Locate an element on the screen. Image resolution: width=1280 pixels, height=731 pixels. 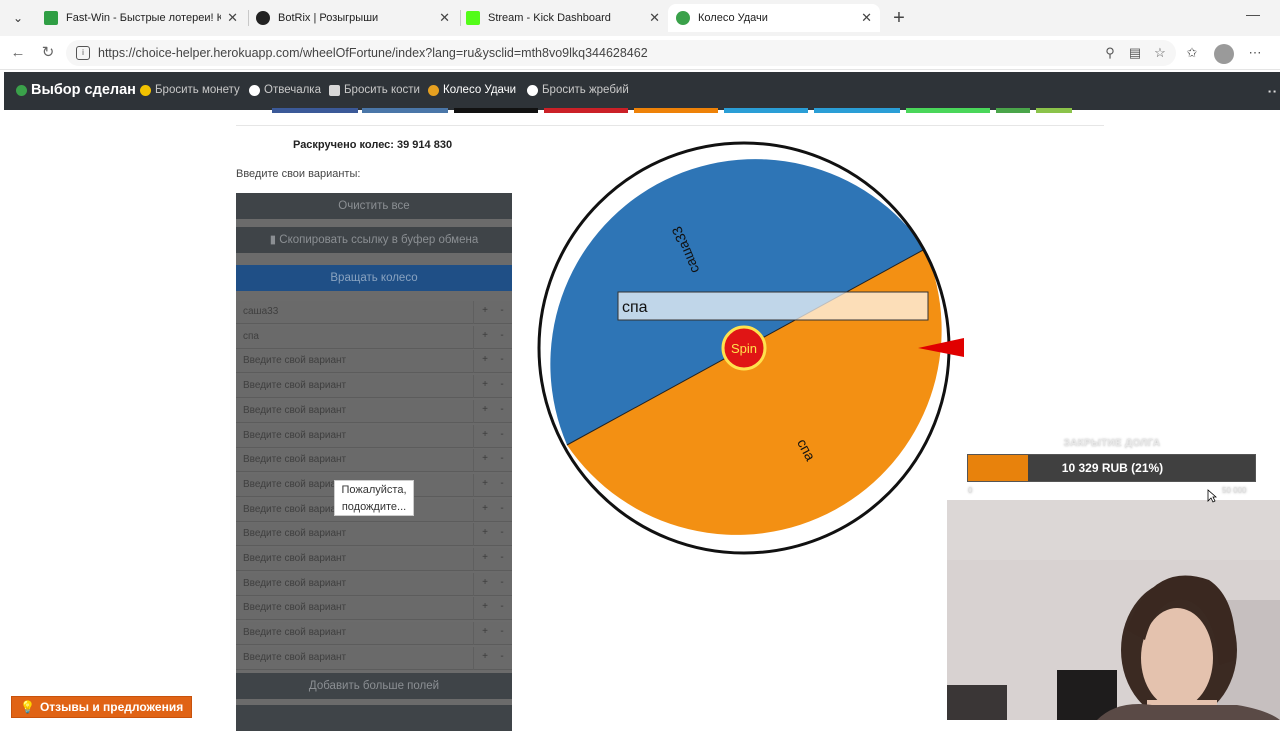
nav-link-answer: Отвечалка is located at coordinates (285, 90).